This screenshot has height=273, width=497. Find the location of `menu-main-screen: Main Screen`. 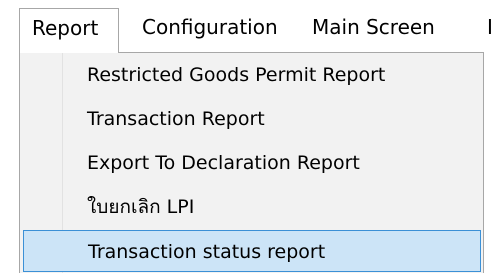

menu-main-screen: Main Screen is located at coordinates (373, 27).